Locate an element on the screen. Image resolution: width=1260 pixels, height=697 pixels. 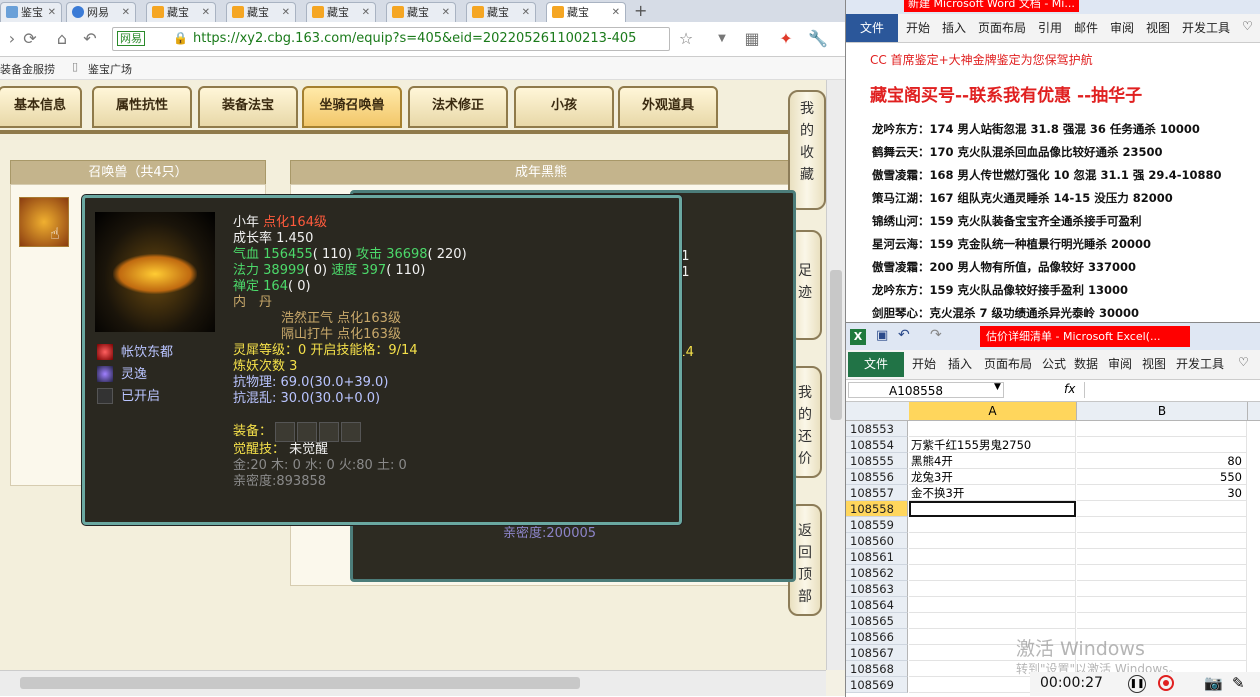
cell: 550 is located at coordinates (1162, 477).